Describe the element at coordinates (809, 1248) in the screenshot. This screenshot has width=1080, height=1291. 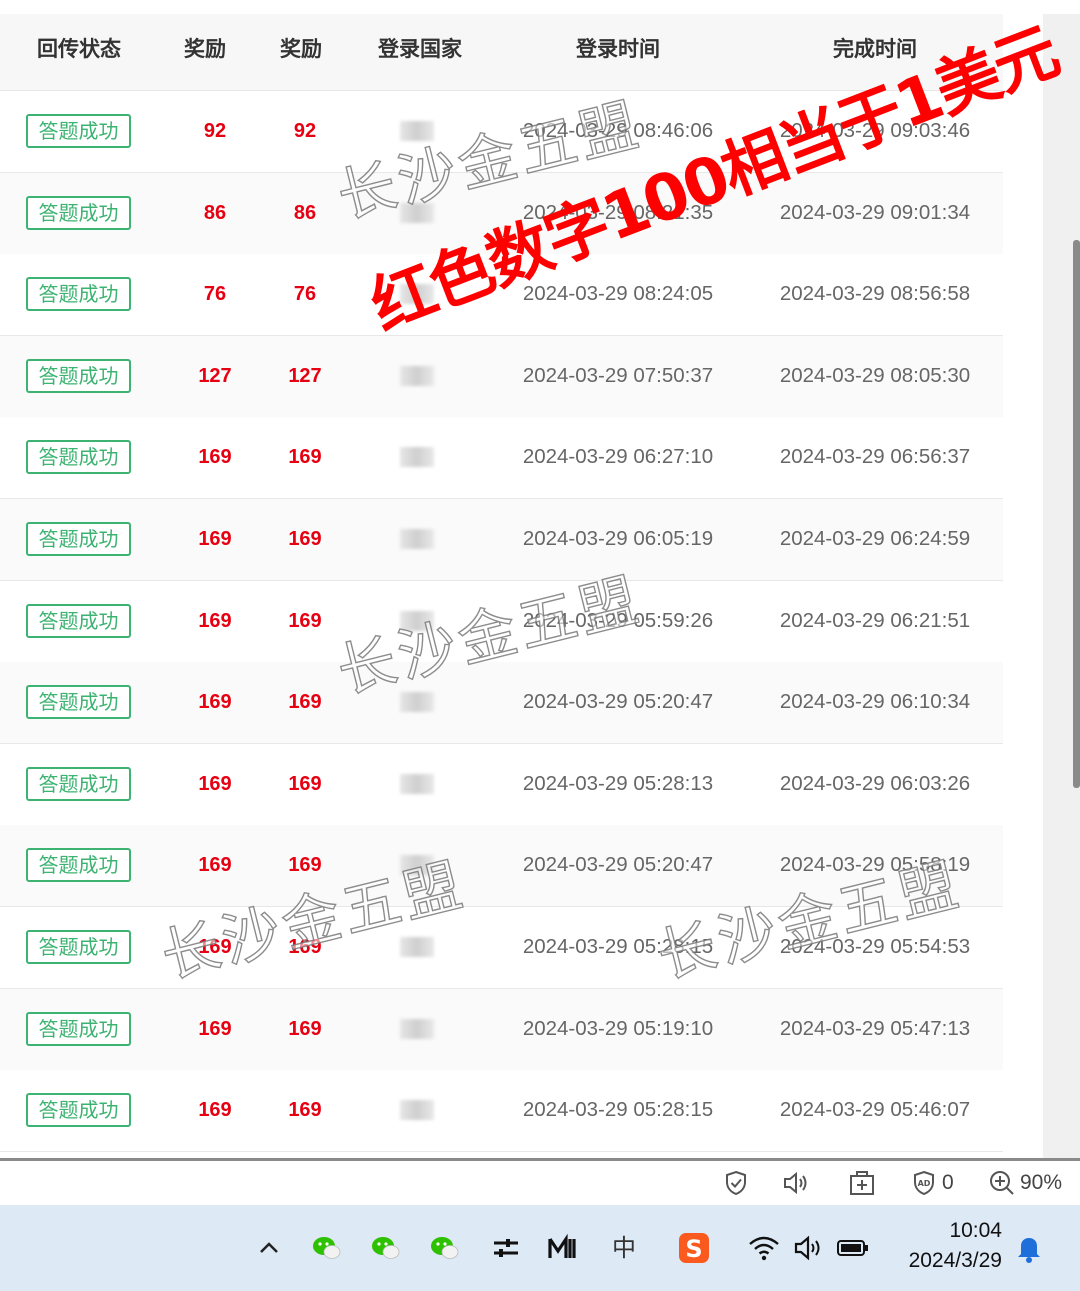
I see `volume-icon` at that location.